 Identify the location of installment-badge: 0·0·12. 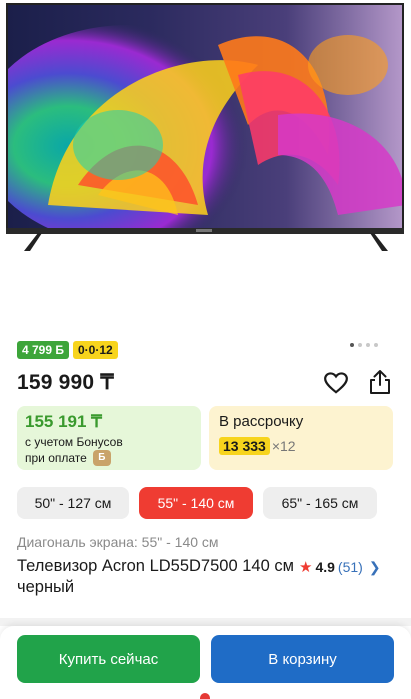
(95, 350).